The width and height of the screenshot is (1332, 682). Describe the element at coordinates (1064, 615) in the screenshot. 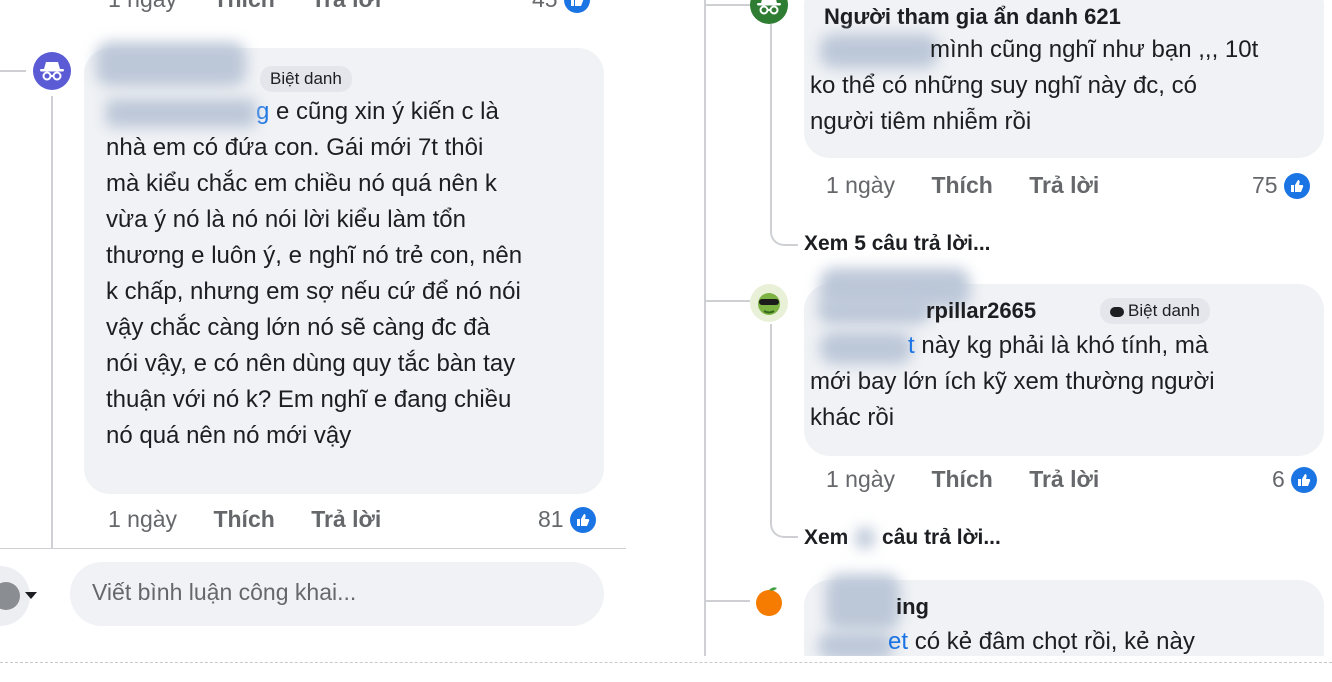

I see `comment-bubble: ing et có kẻ đâm chọt rồi, kẻ này` at that location.